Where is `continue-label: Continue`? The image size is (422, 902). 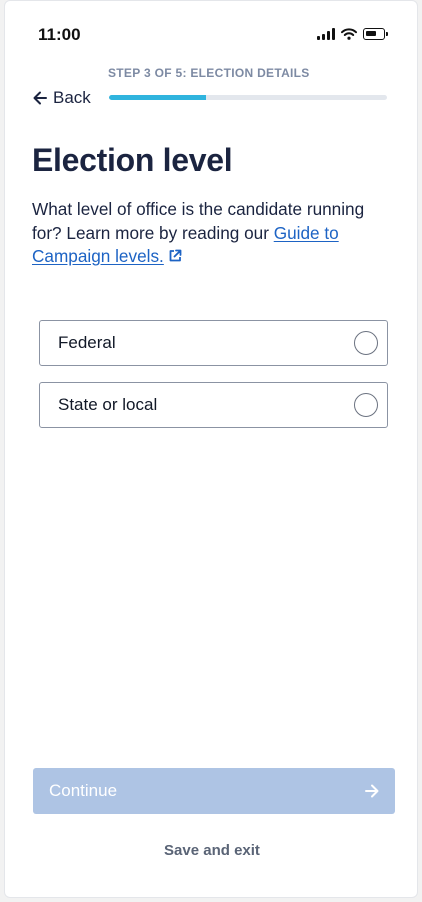 continue-label: Continue is located at coordinates (83, 790).